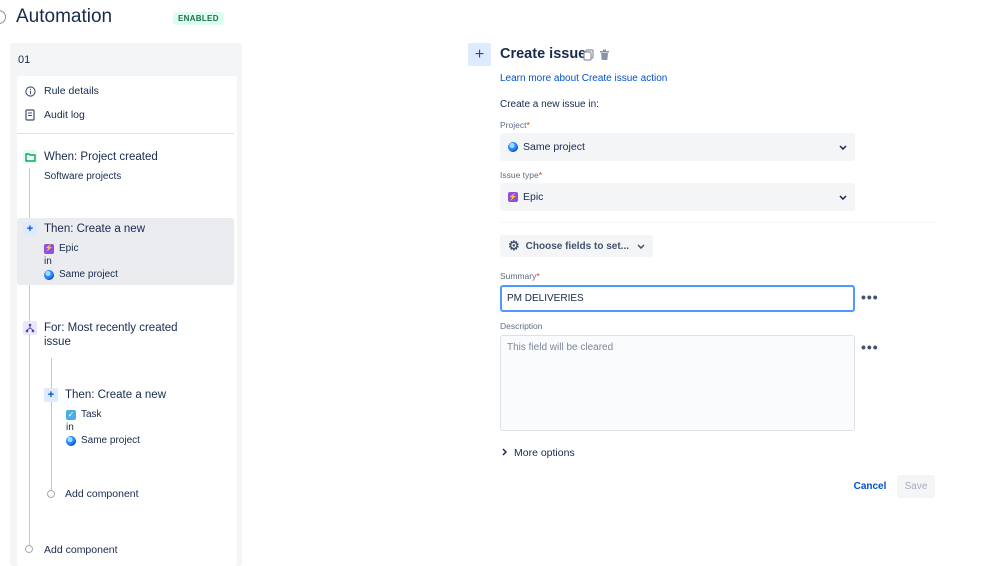 This screenshot has height=566, width=999. I want to click on panel-collapse-handle, so click(3, 17).